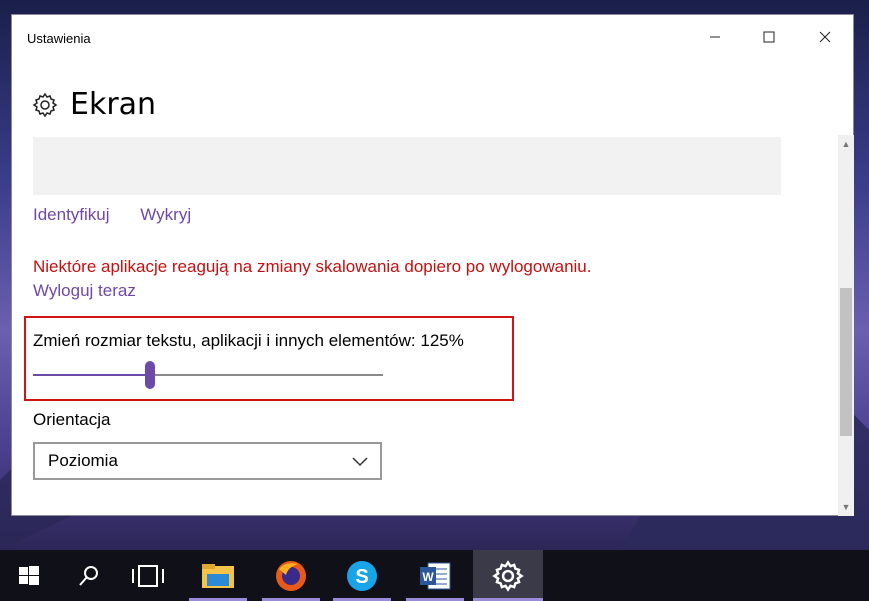 The width and height of the screenshot is (869, 601). I want to click on scale-slider-thumb, so click(149, 375).